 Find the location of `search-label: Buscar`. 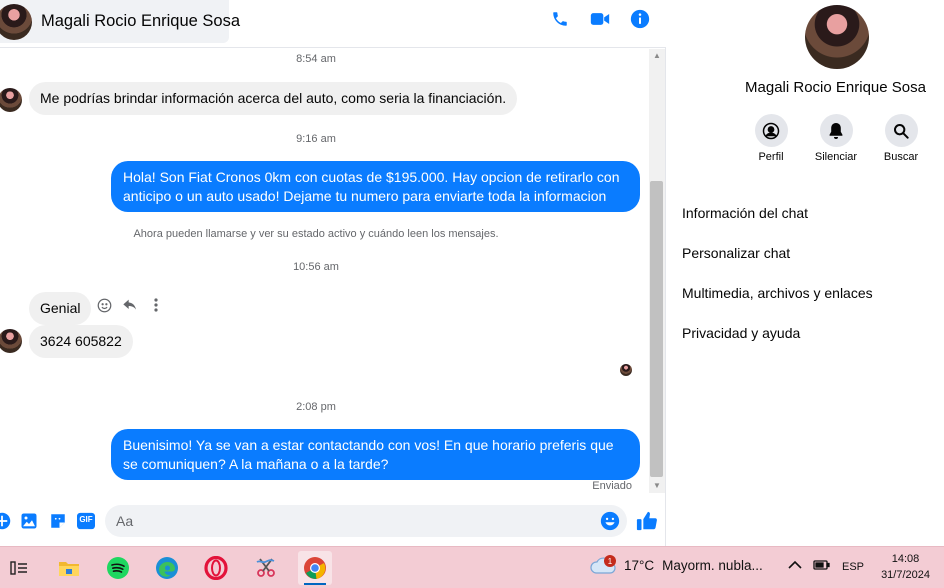

search-label: Buscar is located at coordinates (901, 157).